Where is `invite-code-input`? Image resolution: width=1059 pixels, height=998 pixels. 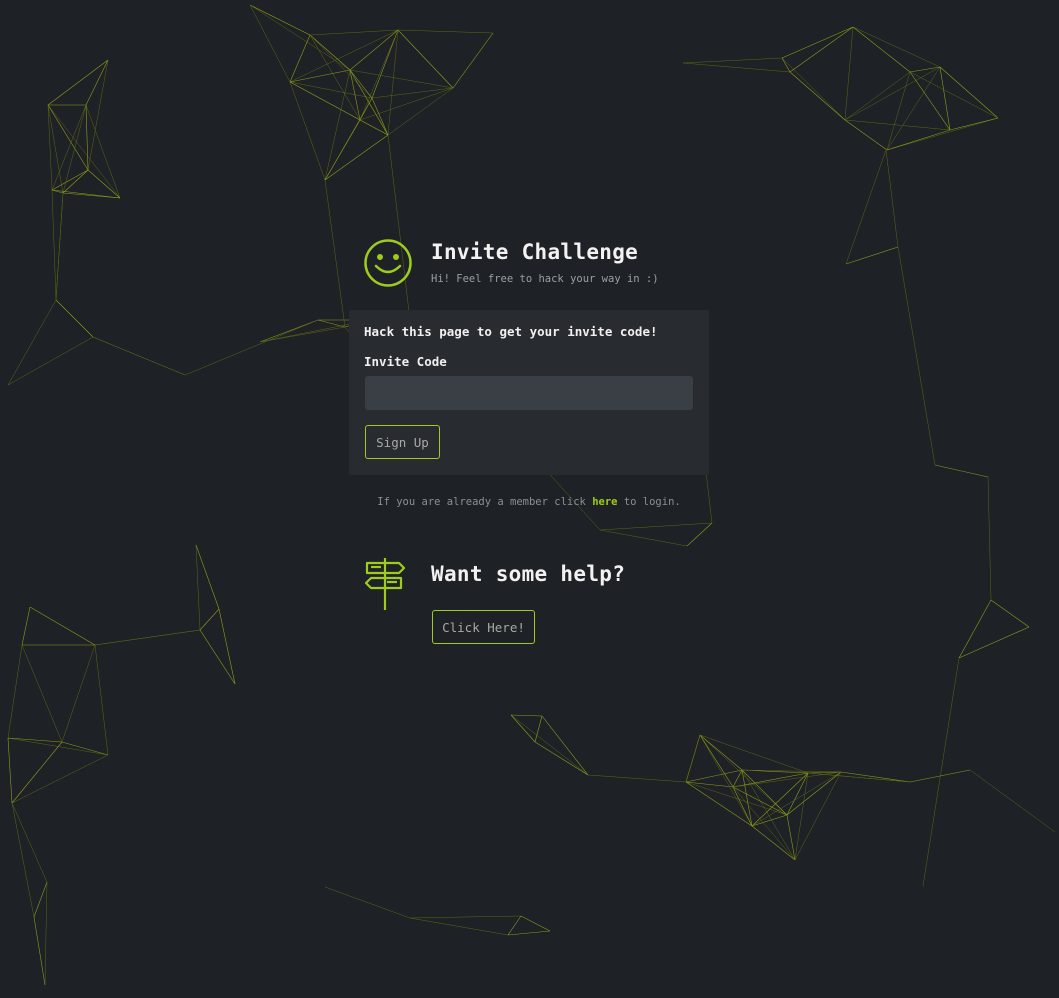 invite-code-input is located at coordinates (529, 393).